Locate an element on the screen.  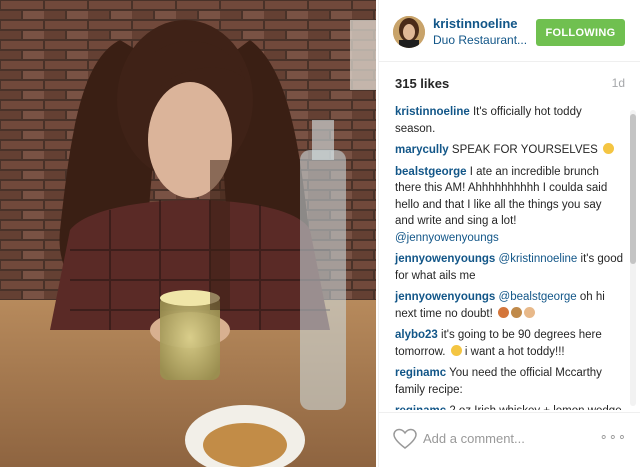
comment-author-link: kristinnoeline is located at coordinates (432, 112).